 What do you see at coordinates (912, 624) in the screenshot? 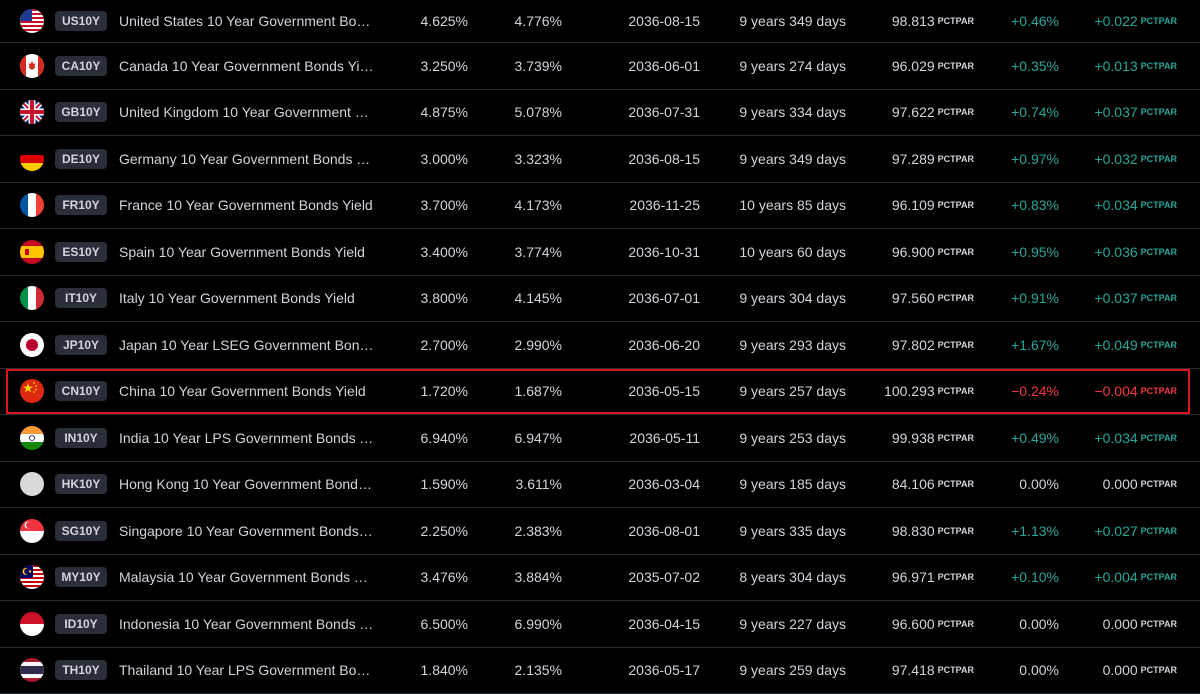
I see `price-cell: 96.600PCTPAR` at bounding box center [912, 624].